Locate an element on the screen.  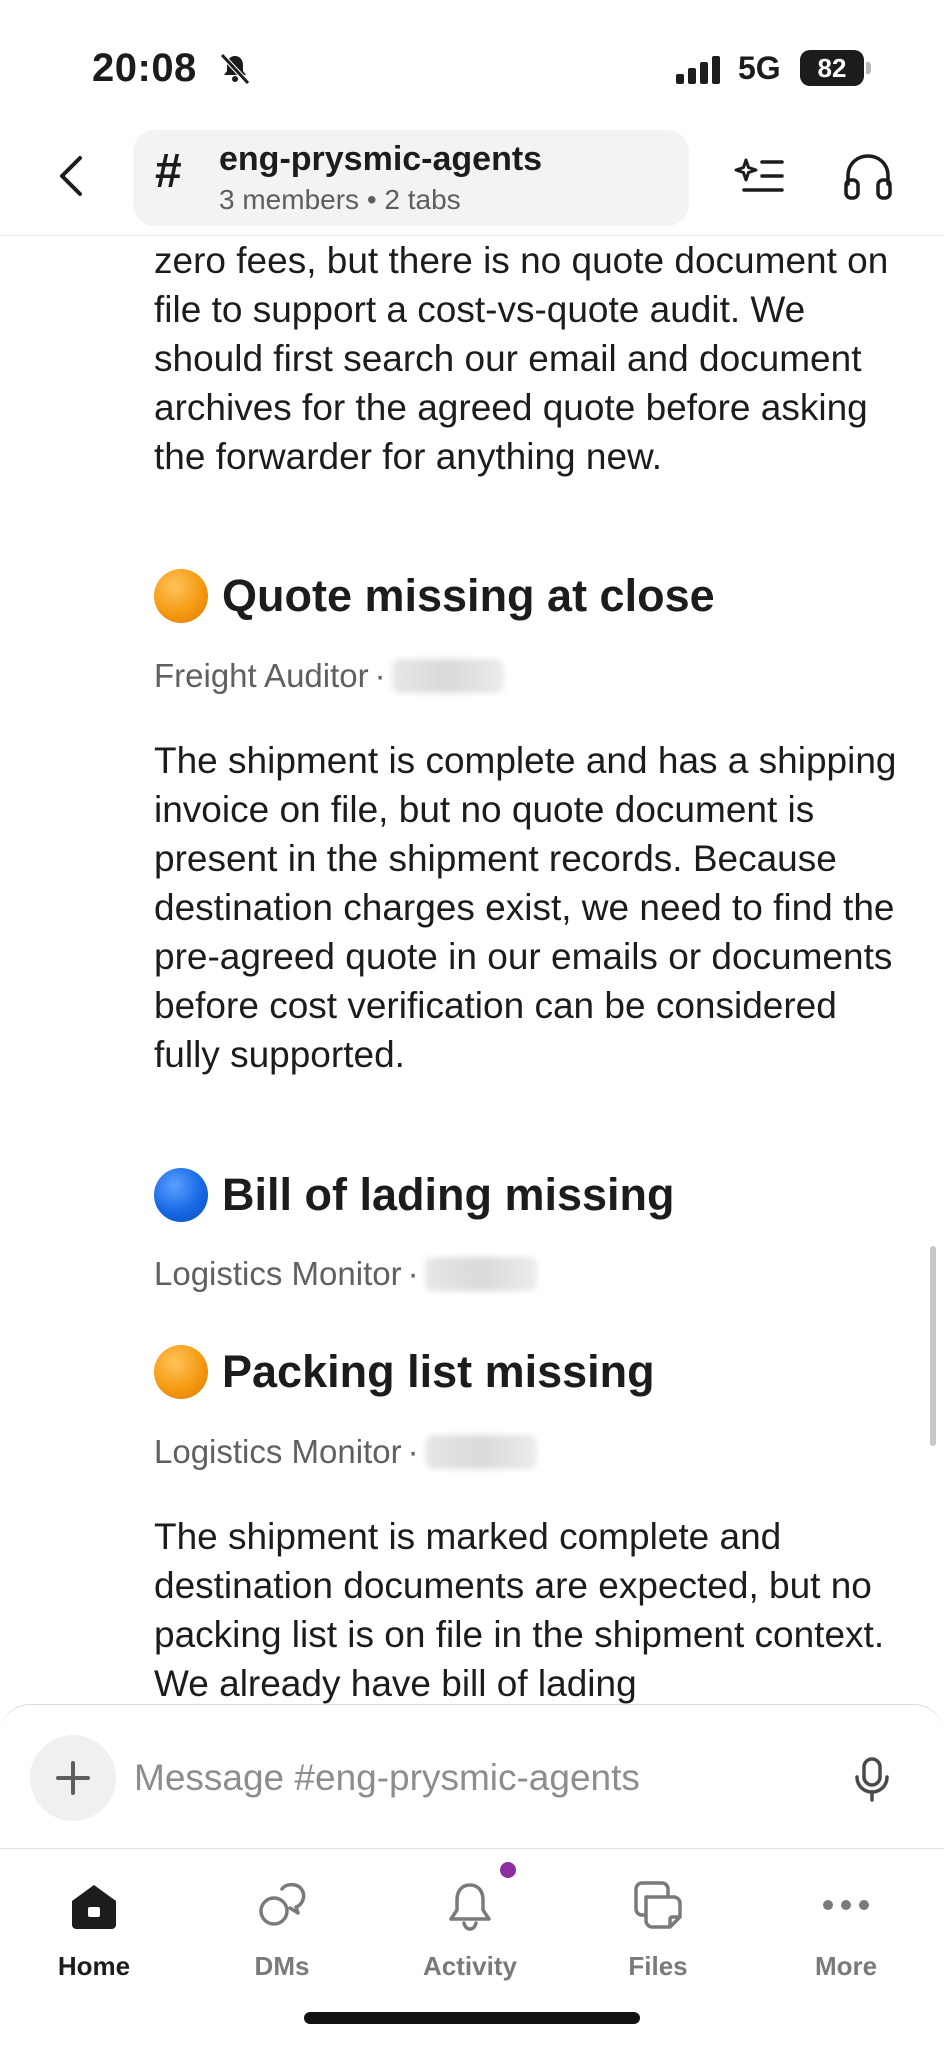
channel-info-button: # eng-prysmic-agents 3 members • 2 tabs is located at coordinates (411, 178).